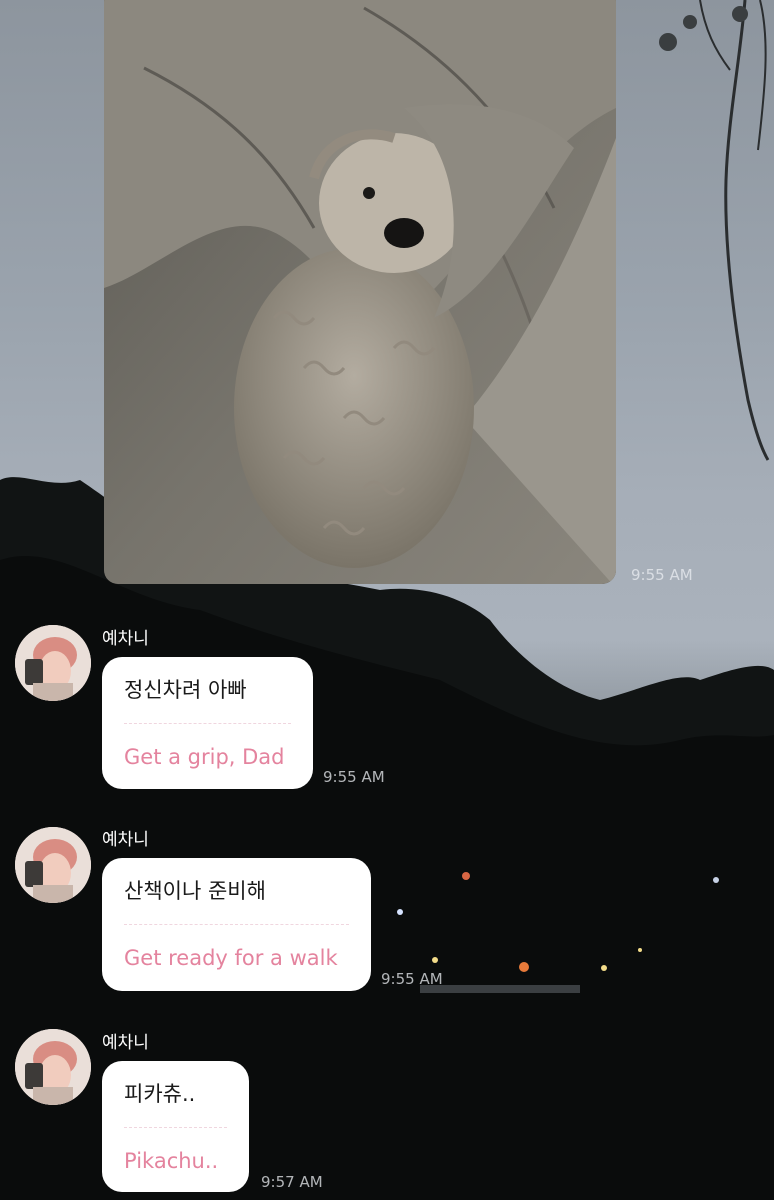  Describe the element at coordinates (204, 757) in the screenshot. I see `message-translation: Get a grip, Dad` at that location.